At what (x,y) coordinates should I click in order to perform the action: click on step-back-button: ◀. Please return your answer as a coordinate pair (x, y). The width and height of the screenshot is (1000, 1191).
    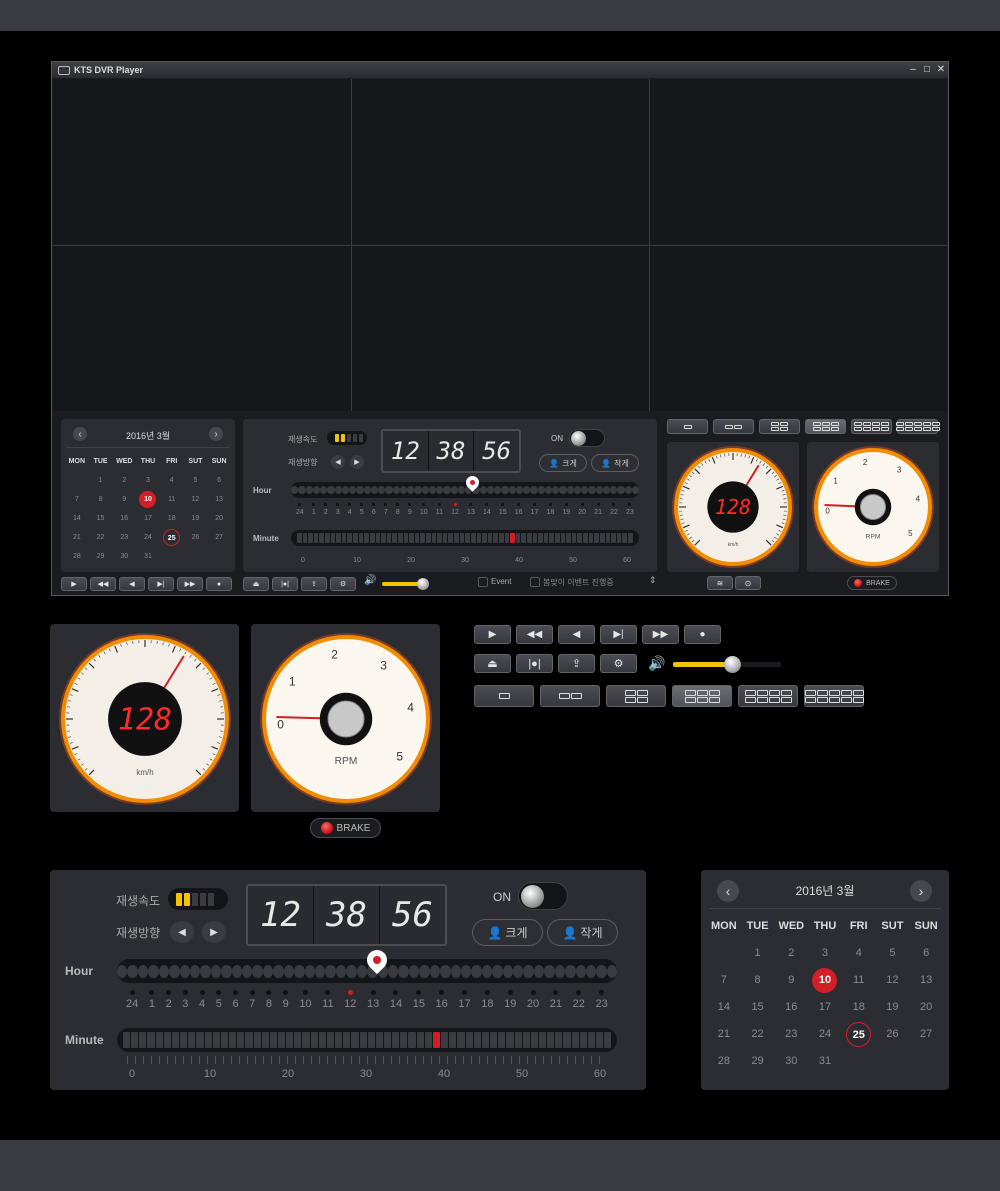
    Looking at the image, I should click on (576, 634).